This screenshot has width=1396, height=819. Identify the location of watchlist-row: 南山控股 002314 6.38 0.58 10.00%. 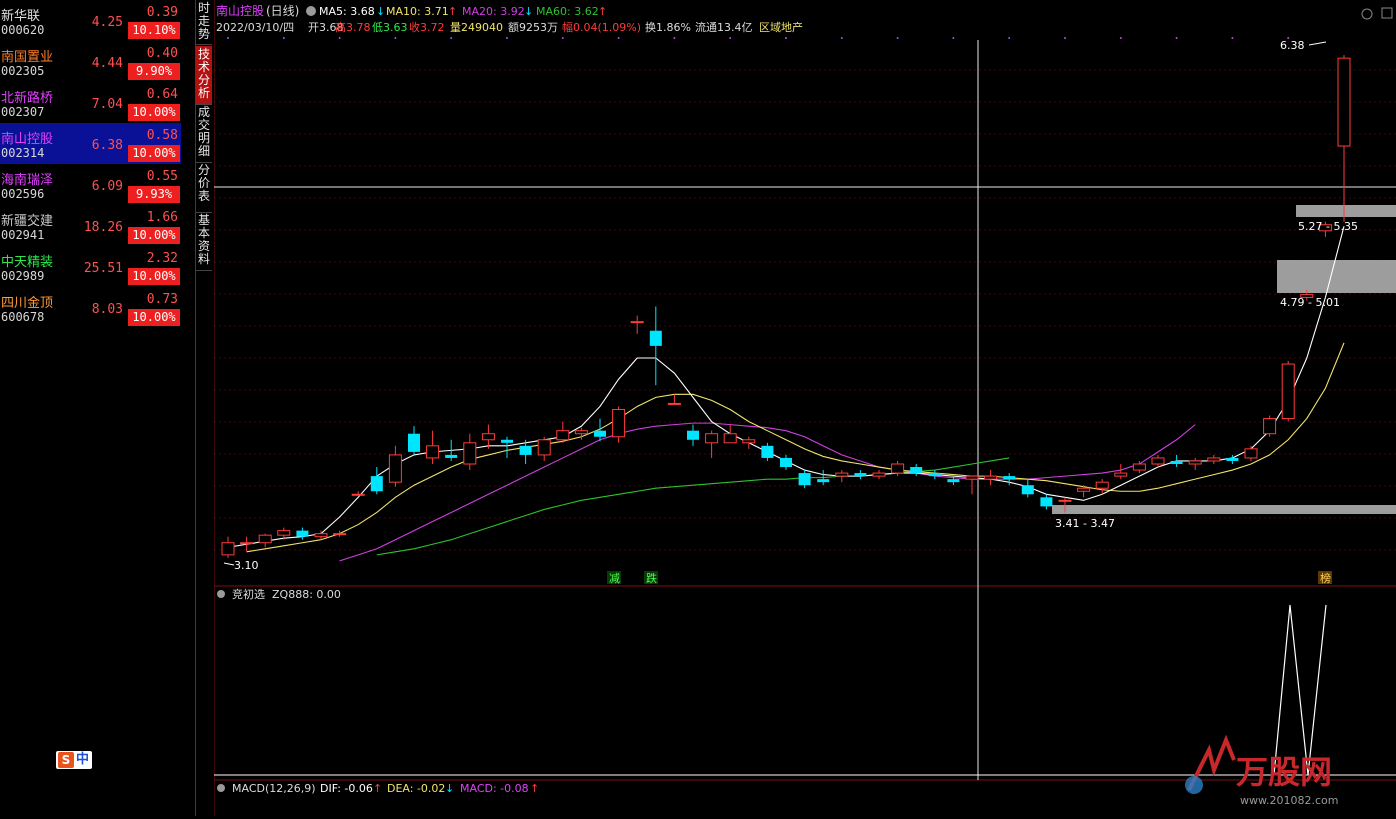
(90, 143).